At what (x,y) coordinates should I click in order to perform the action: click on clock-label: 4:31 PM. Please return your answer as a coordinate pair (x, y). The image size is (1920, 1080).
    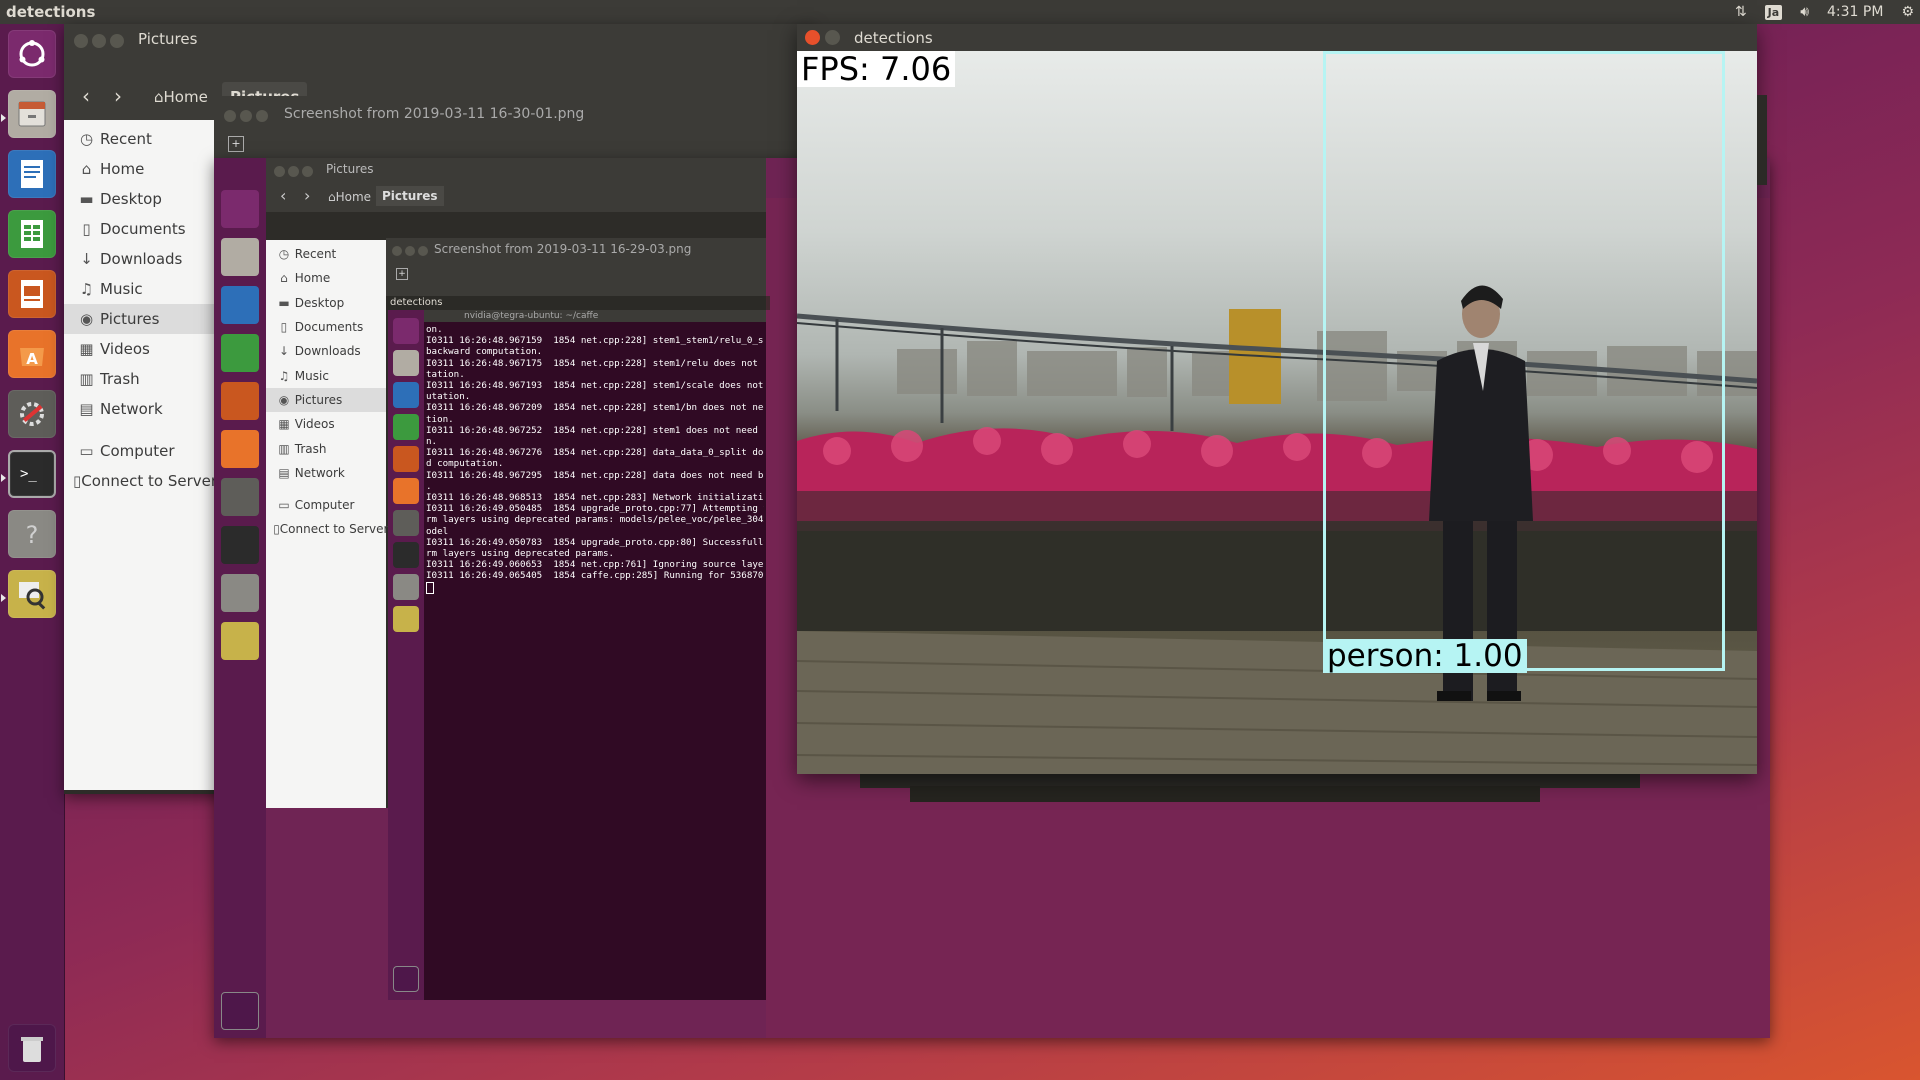
    Looking at the image, I should click on (1855, 12).